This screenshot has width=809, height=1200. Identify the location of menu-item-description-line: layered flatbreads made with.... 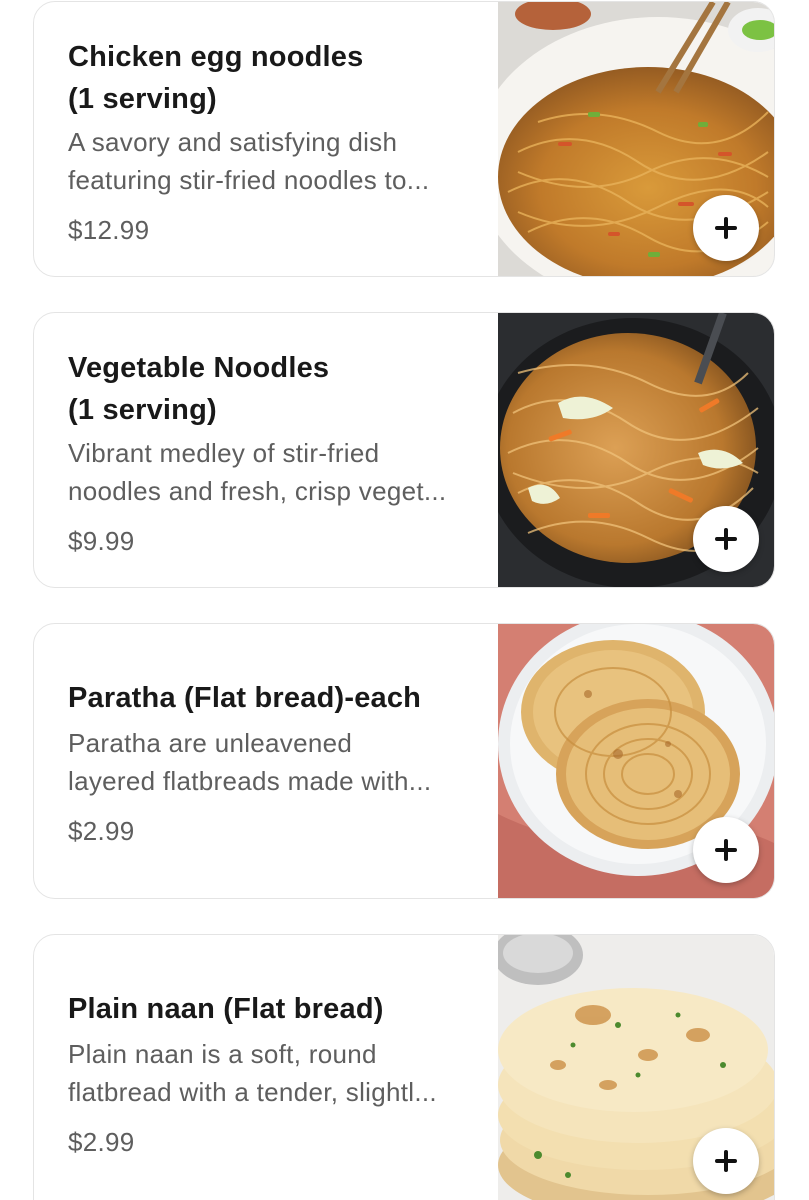
(250, 781).